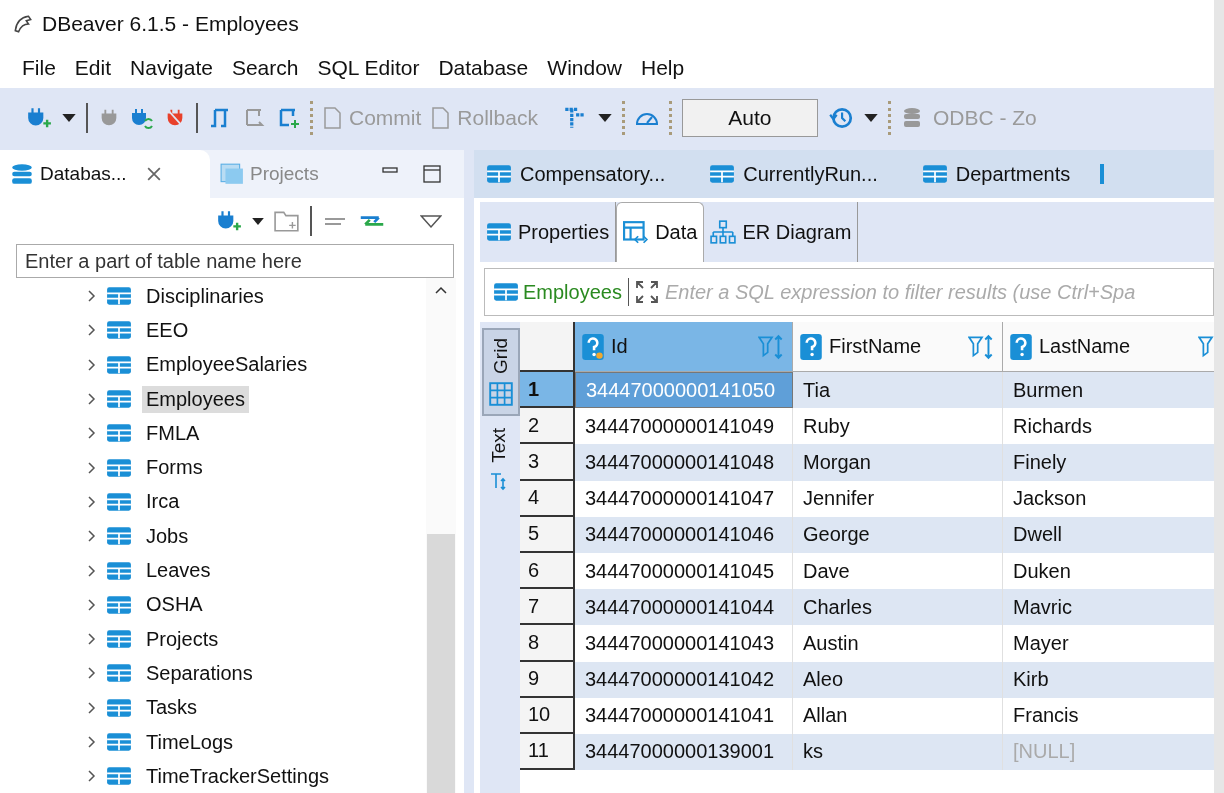 Image resolution: width=1224 pixels, height=793 pixels. I want to click on editor-tab-edge, so click(1102, 174).